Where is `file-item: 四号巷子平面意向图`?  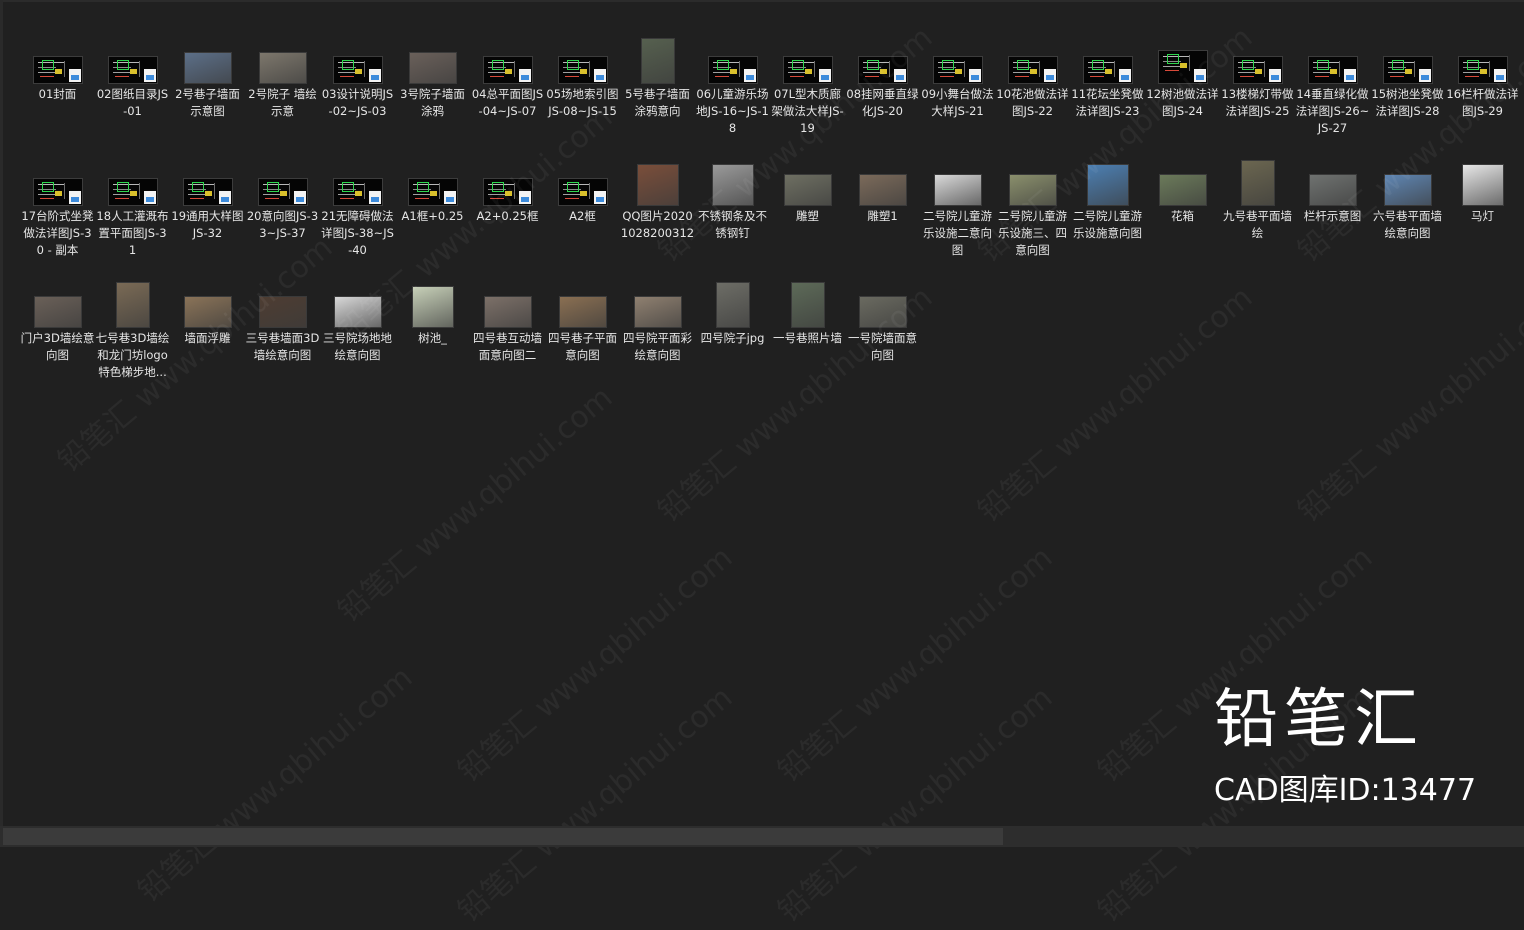
file-item: 四号巷子平面意向图 is located at coordinates (582, 335).